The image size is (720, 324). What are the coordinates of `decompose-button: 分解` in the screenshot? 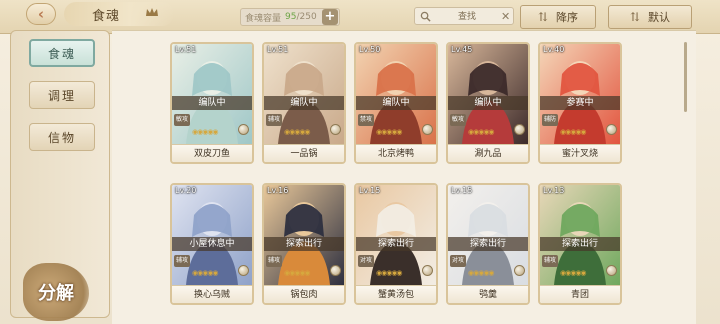 It's located at (56, 292).